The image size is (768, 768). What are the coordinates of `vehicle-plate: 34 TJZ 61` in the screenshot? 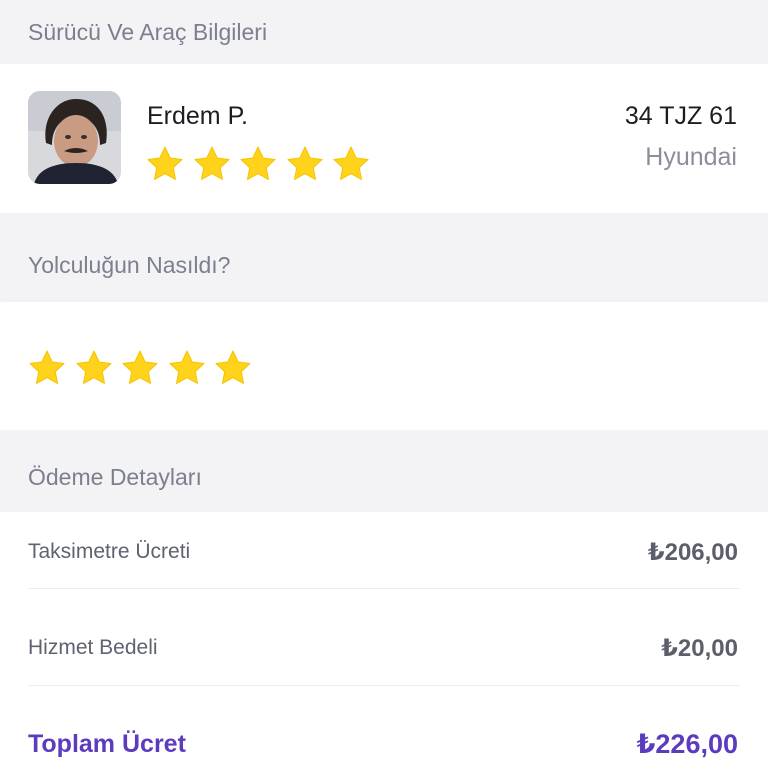 It's located at (680, 116).